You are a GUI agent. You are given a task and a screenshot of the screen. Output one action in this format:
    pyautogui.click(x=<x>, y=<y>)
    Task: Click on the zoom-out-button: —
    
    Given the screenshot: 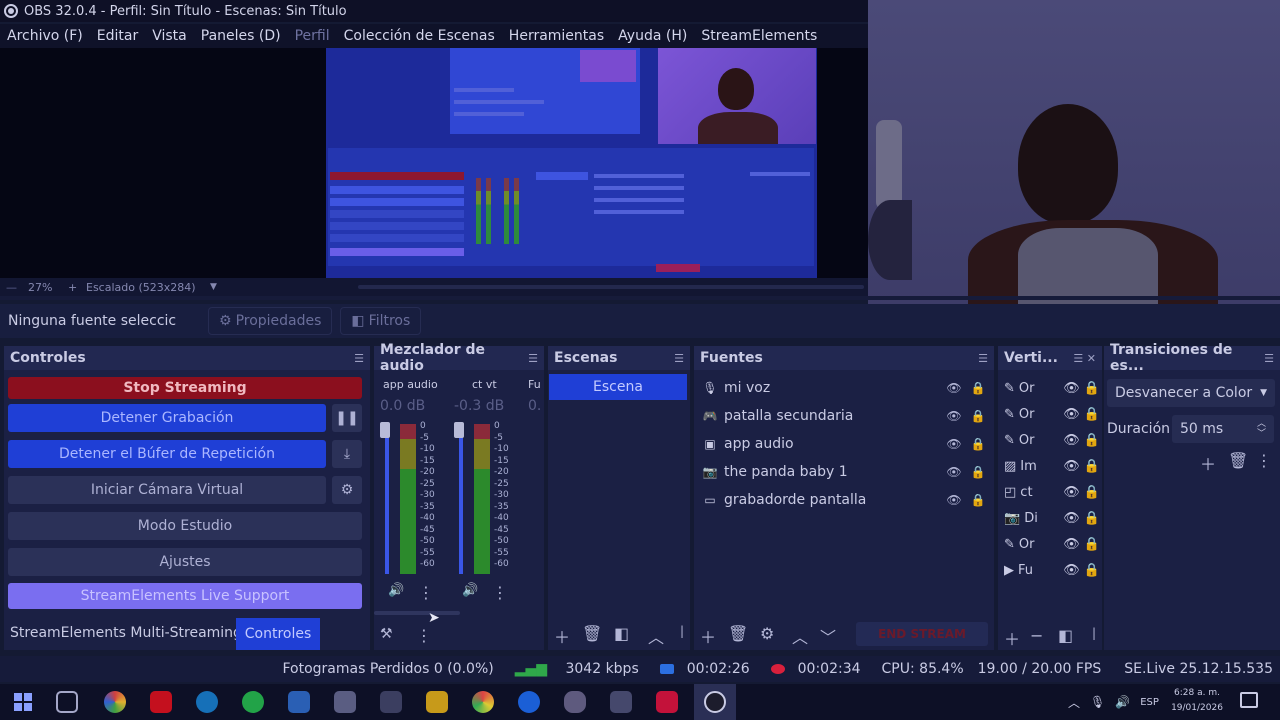 What is the action you would take?
    pyautogui.click(x=14, y=287)
    